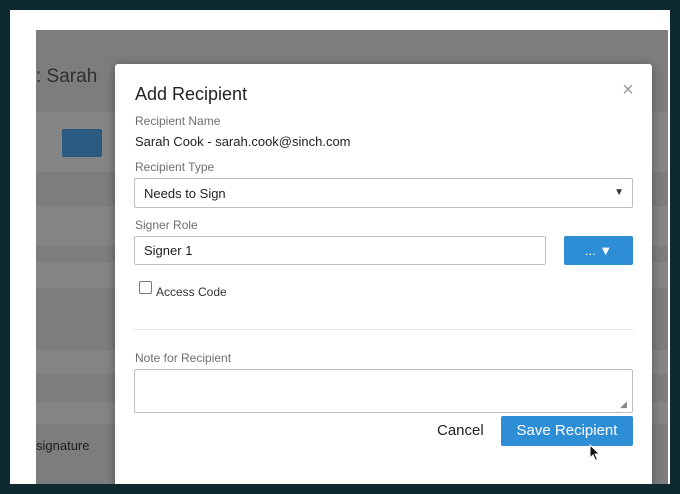 The image size is (680, 494). Describe the element at coordinates (567, 431) in the screenshot. I see `save-recipient-button: Save Recipient` at that location.